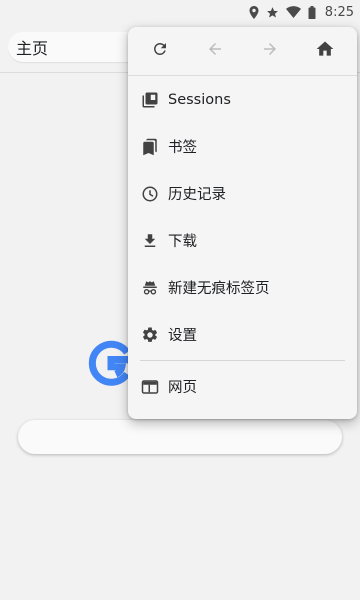 Image resolution: width=360 pixels, height=600 pixels. I want to click on menu-item-label: 新建无痕标签页, so click(219, 289).